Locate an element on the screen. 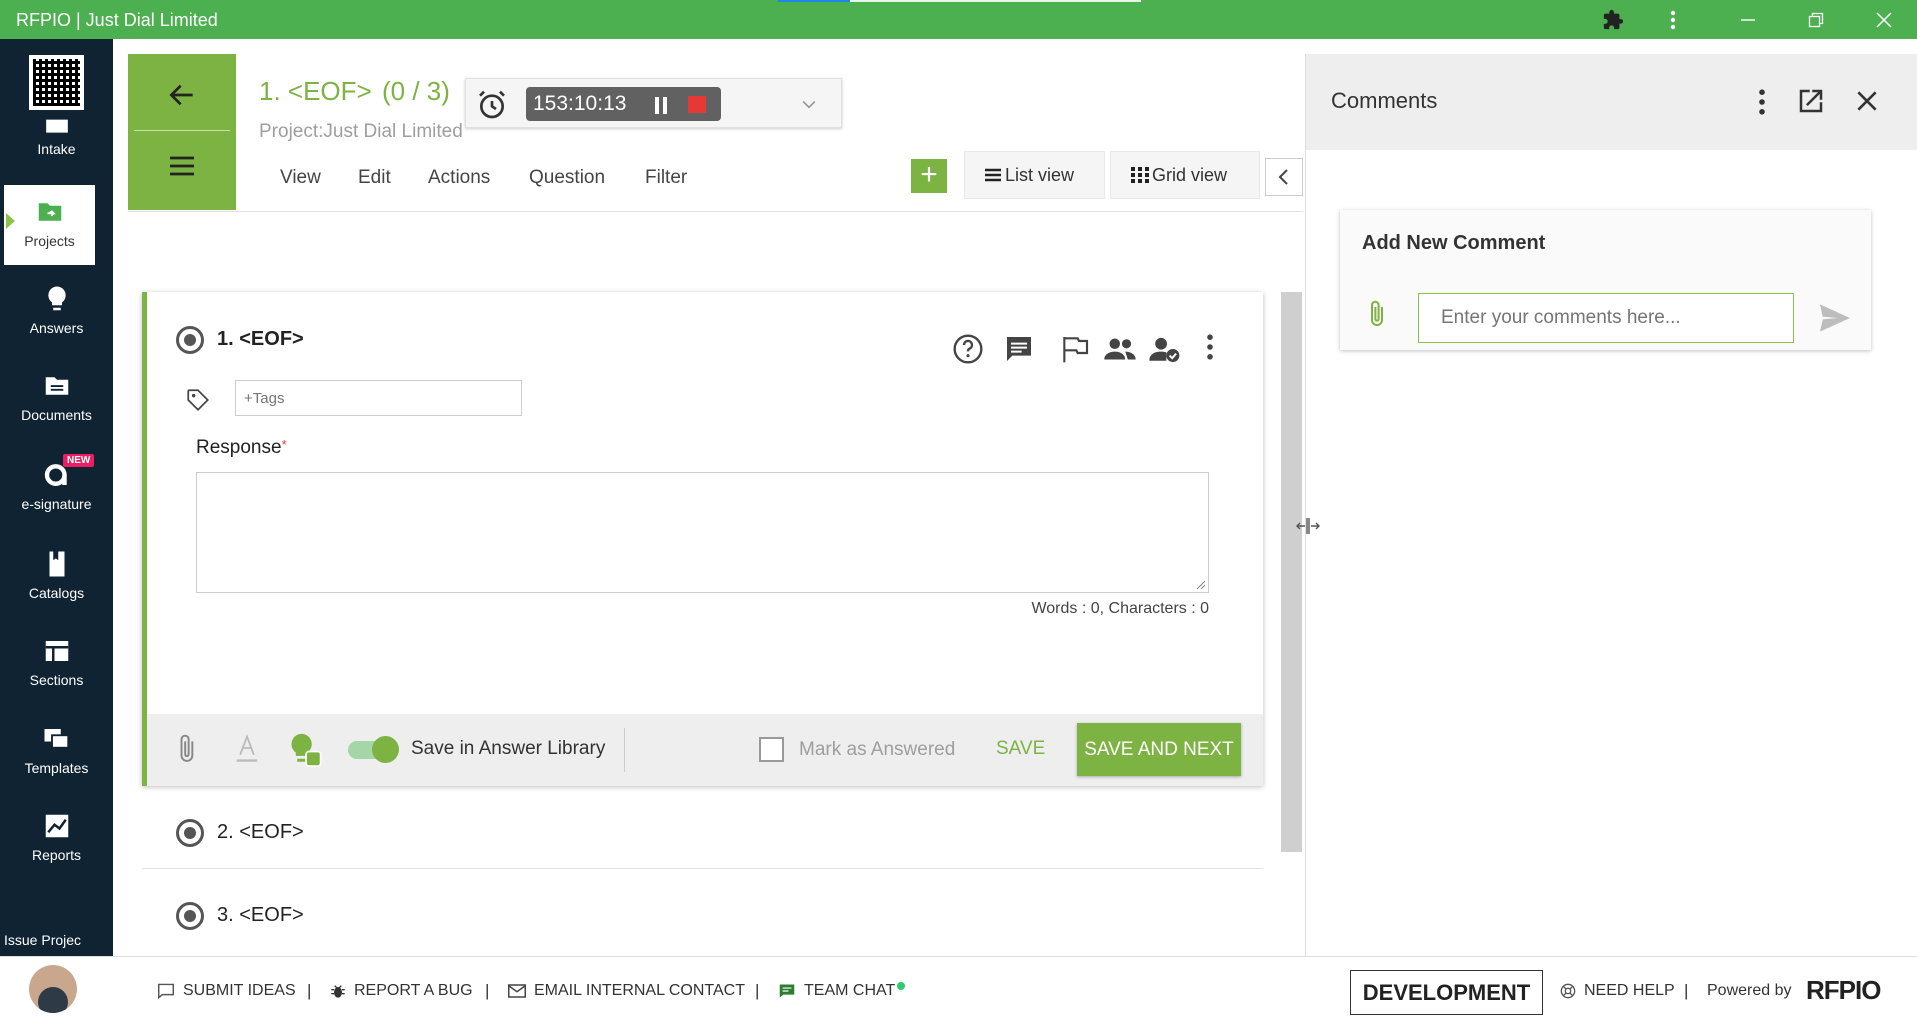  window-title: RFPIO | Just Dial Limited is located at coordinates (117, 20).